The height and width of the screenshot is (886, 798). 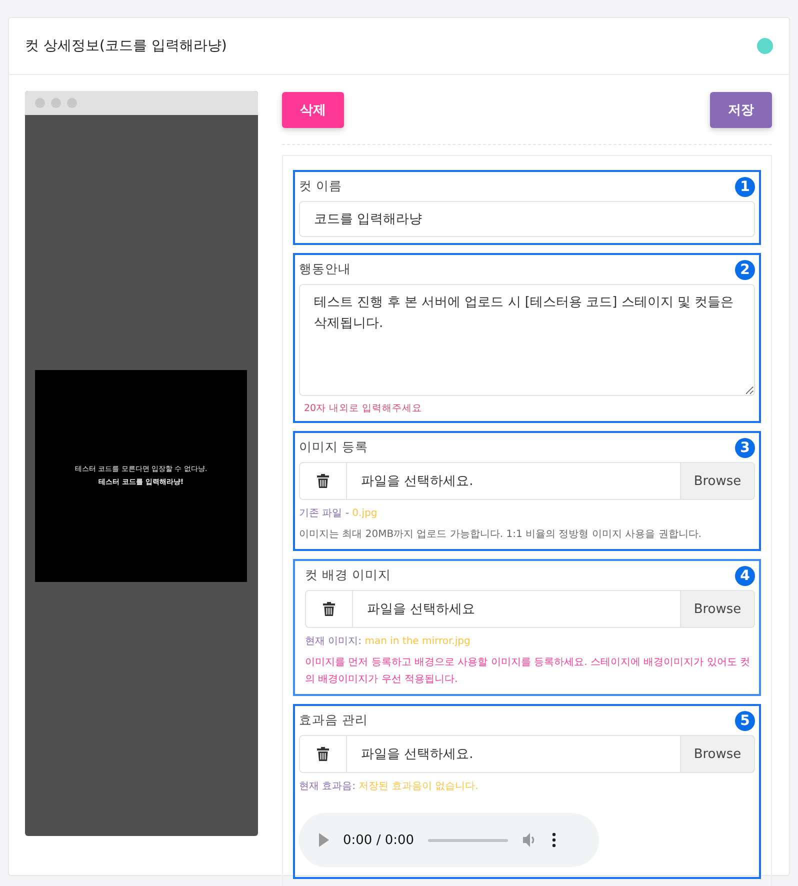 I want to click on page-title: 컷 상세정보(코드를 입력해라냥), so click(x=126, y=46).